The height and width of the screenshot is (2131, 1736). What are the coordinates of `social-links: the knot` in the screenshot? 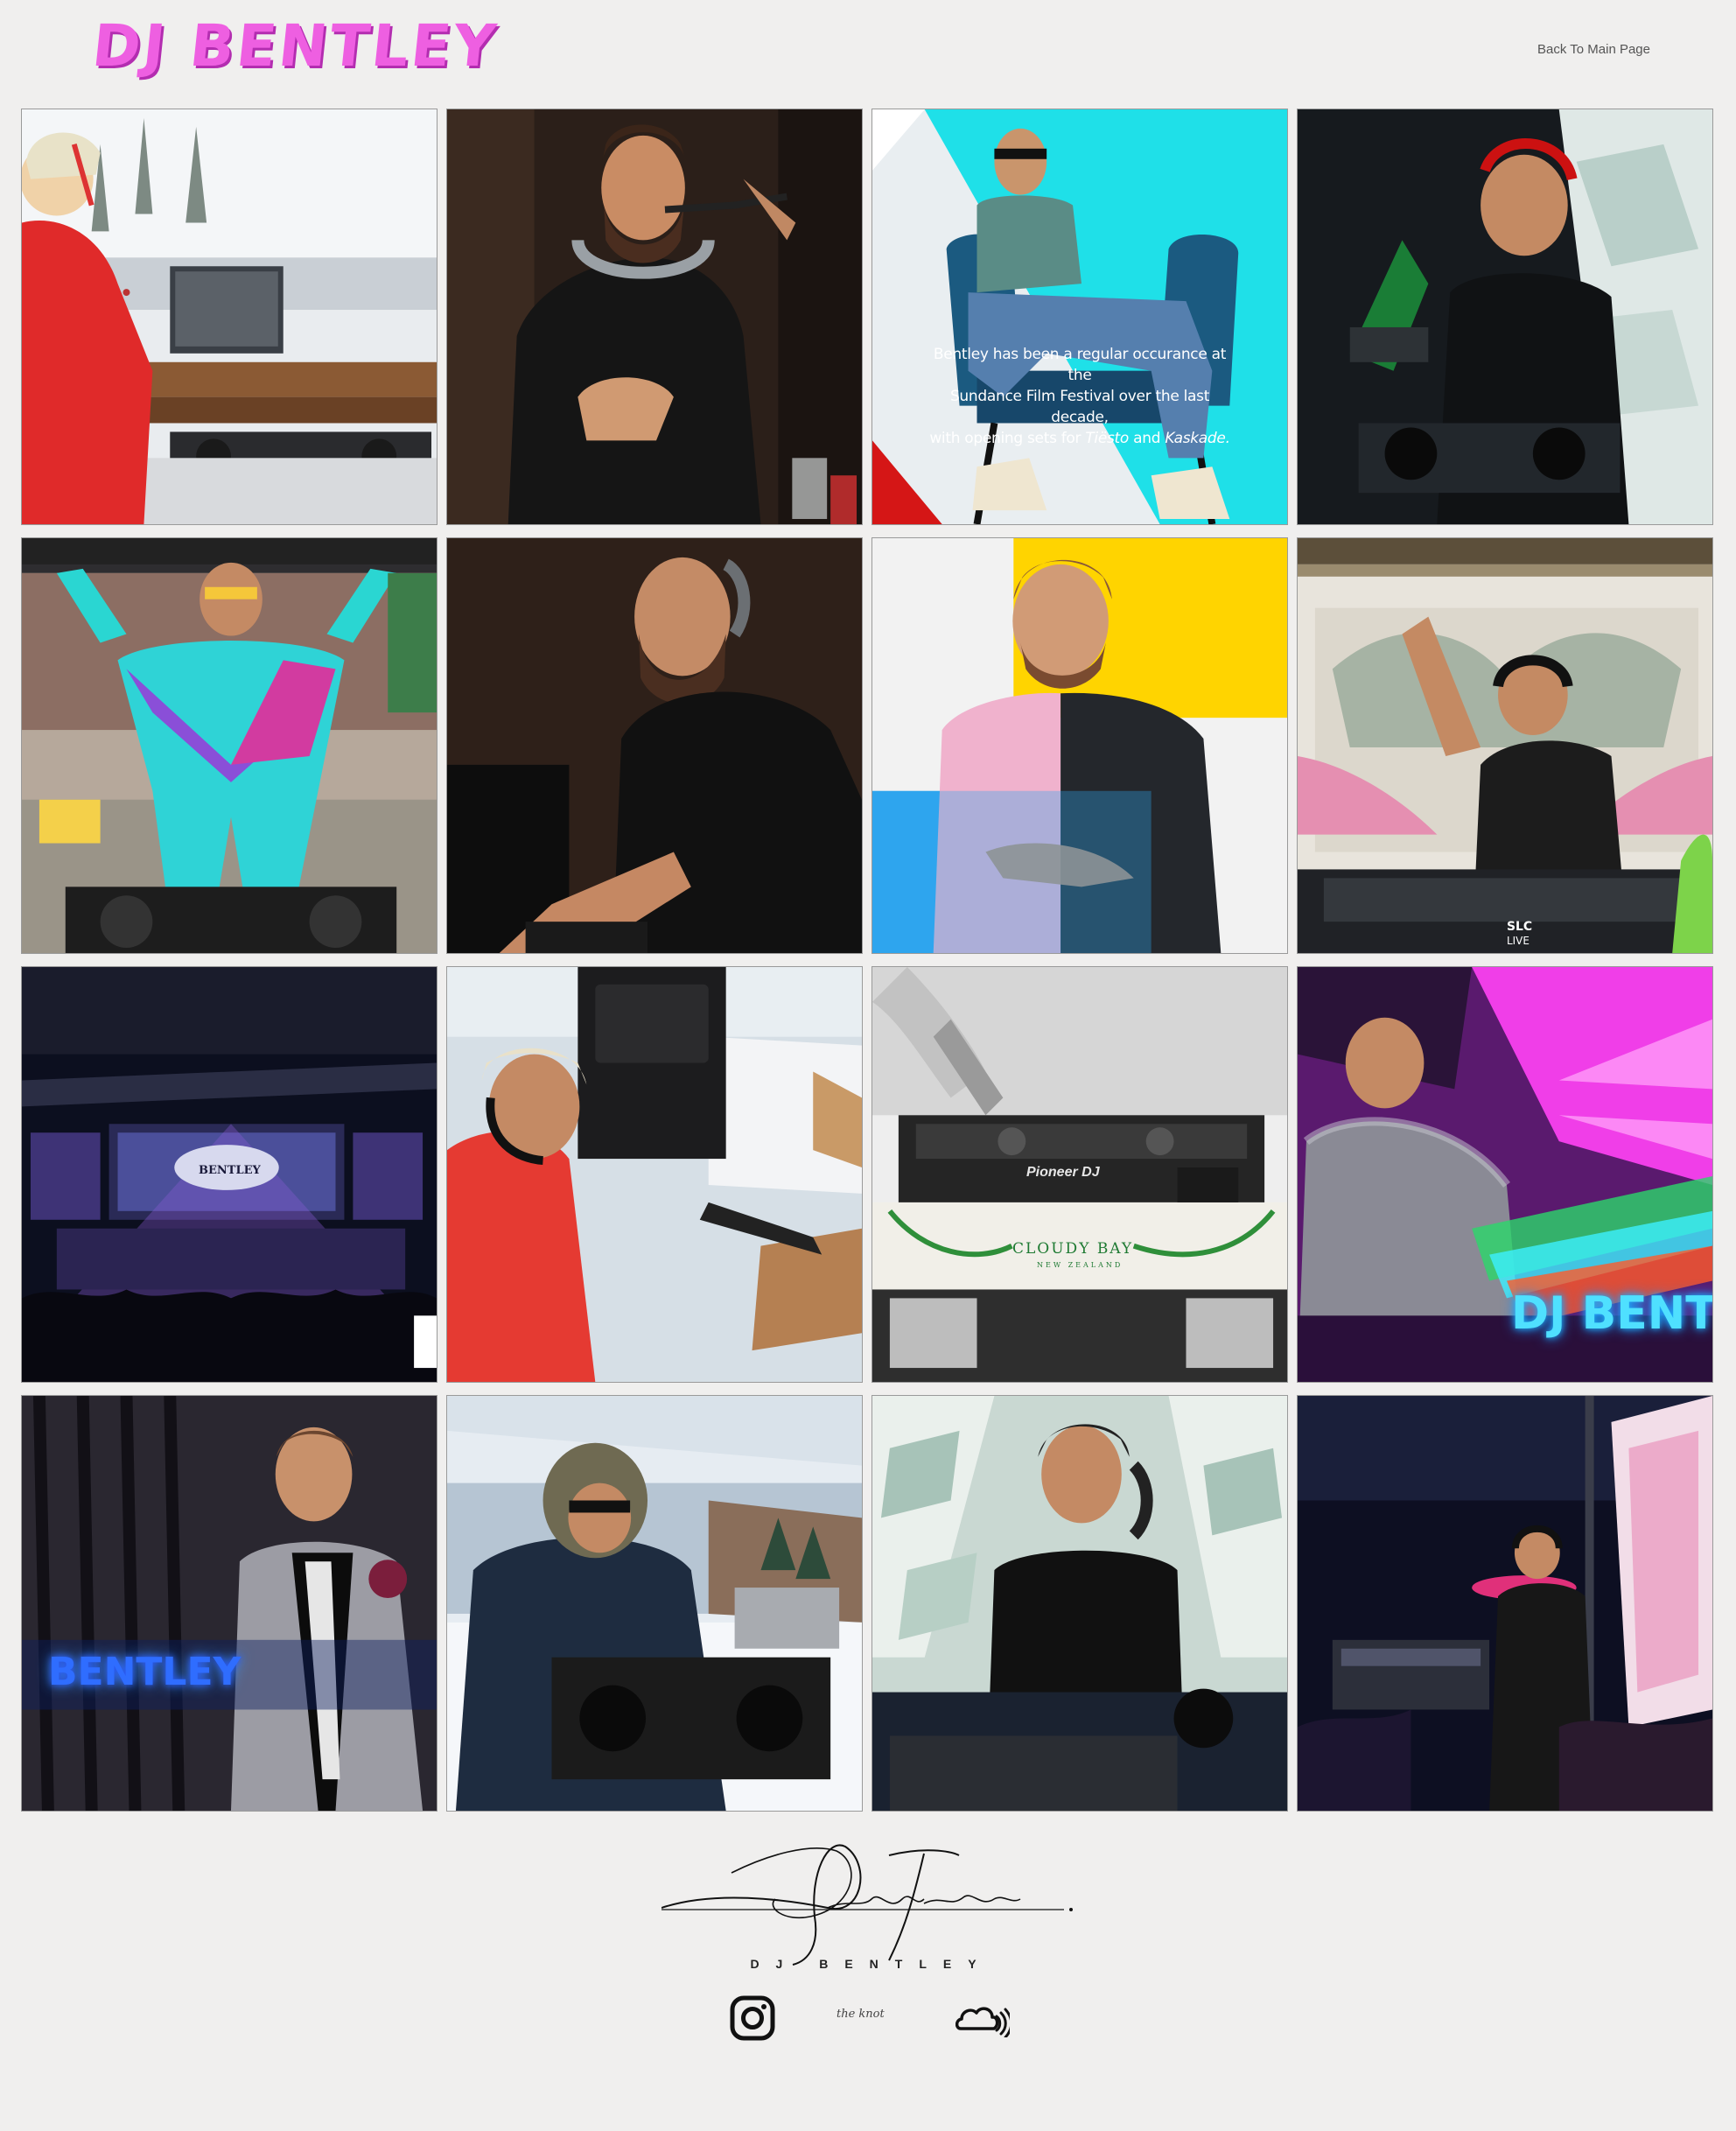 It's located at (868, 2030).